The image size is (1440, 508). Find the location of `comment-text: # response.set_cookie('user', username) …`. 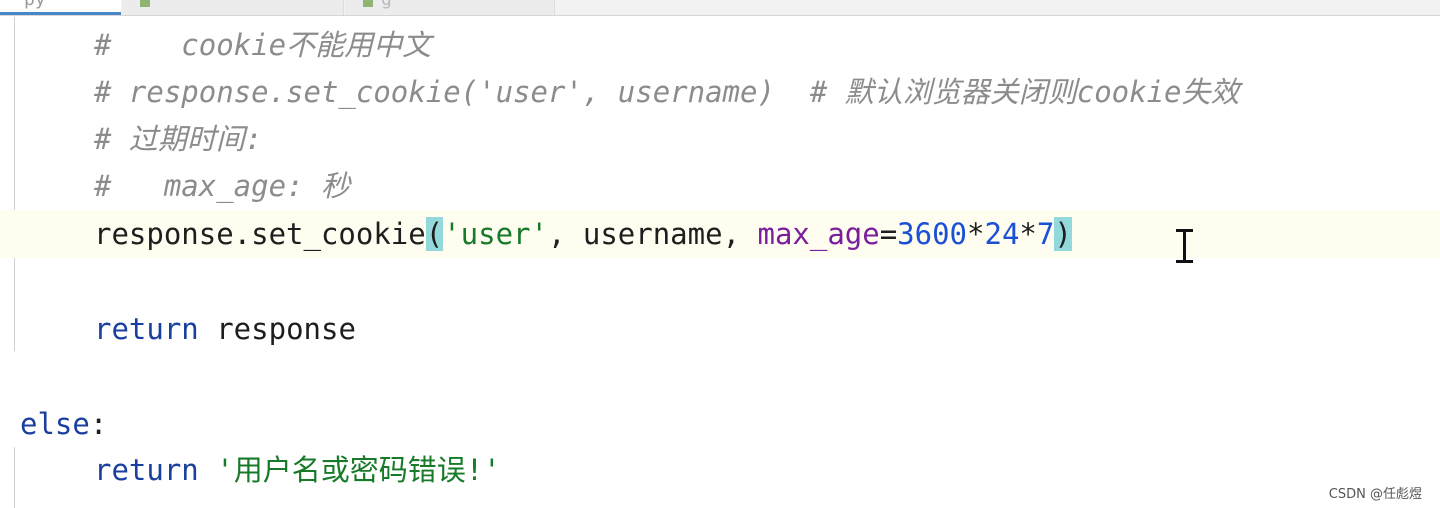

comment-text: # response.set_cookie('user', username) … is located at coordinates (667, 92).